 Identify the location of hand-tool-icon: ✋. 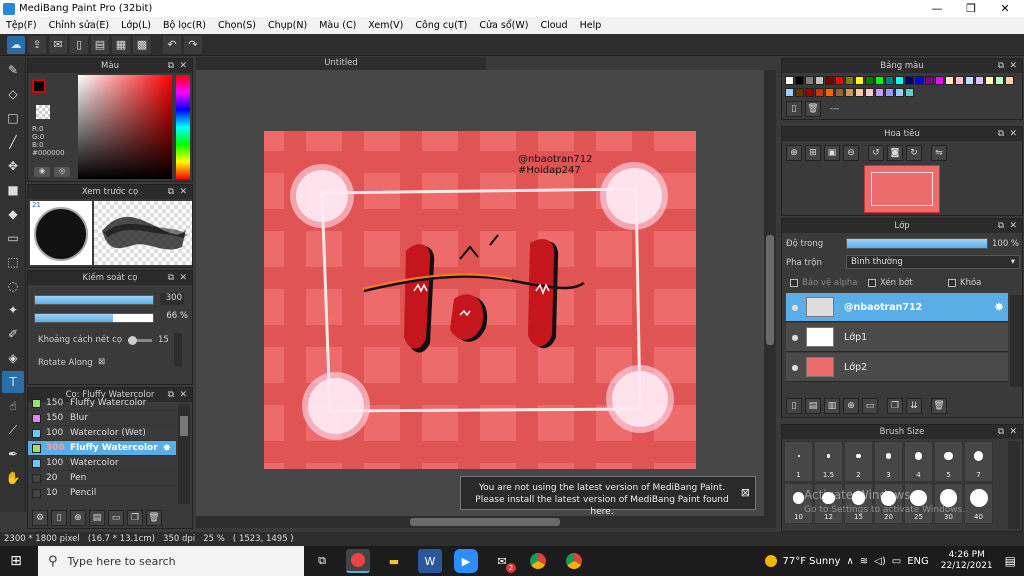
(13, 478).